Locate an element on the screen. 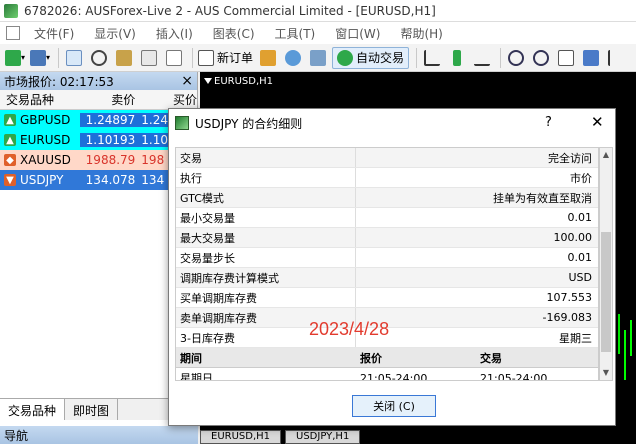 The width and height of the screenshot is (636, 444). metaeditor-icon is located at coordinates (268, 57).